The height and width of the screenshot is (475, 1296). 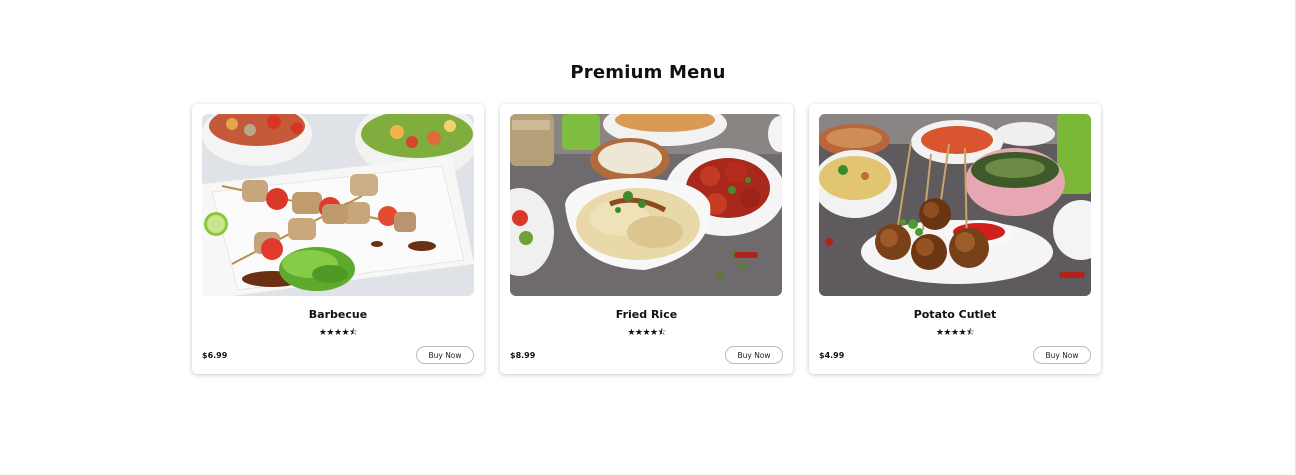 I want to click on menu-card: Fried Rice ★★★★⯪ $8.99 Buy Now, so click(x=646, y=239).